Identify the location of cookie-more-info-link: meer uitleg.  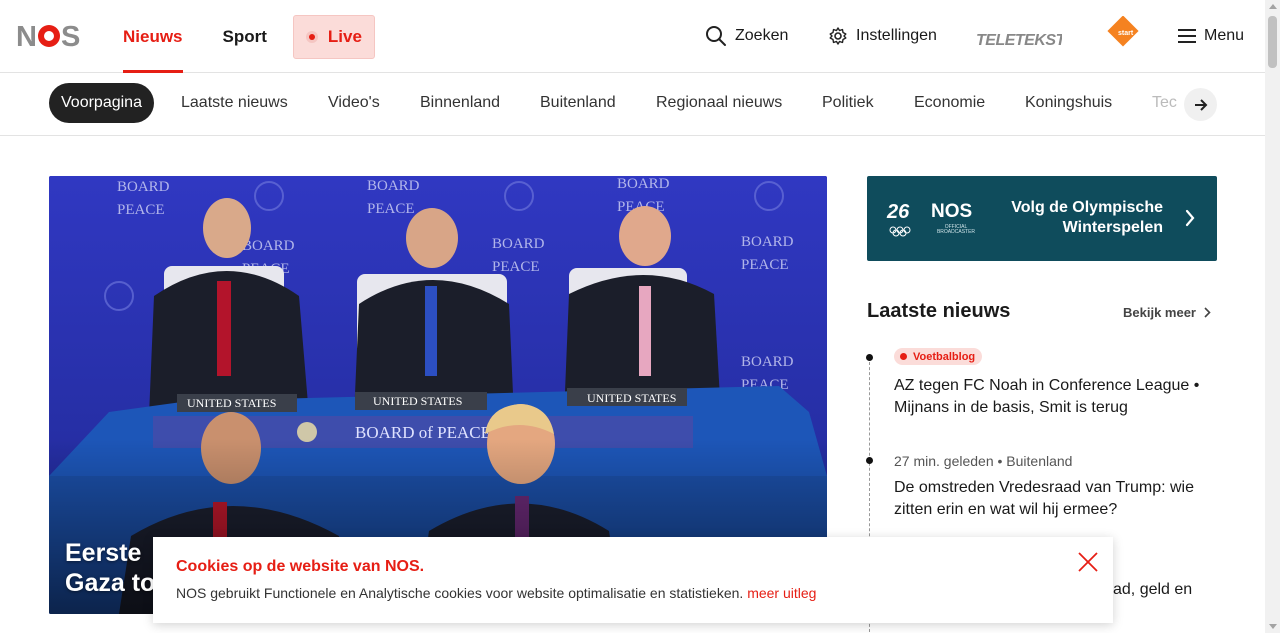
(781, 593).